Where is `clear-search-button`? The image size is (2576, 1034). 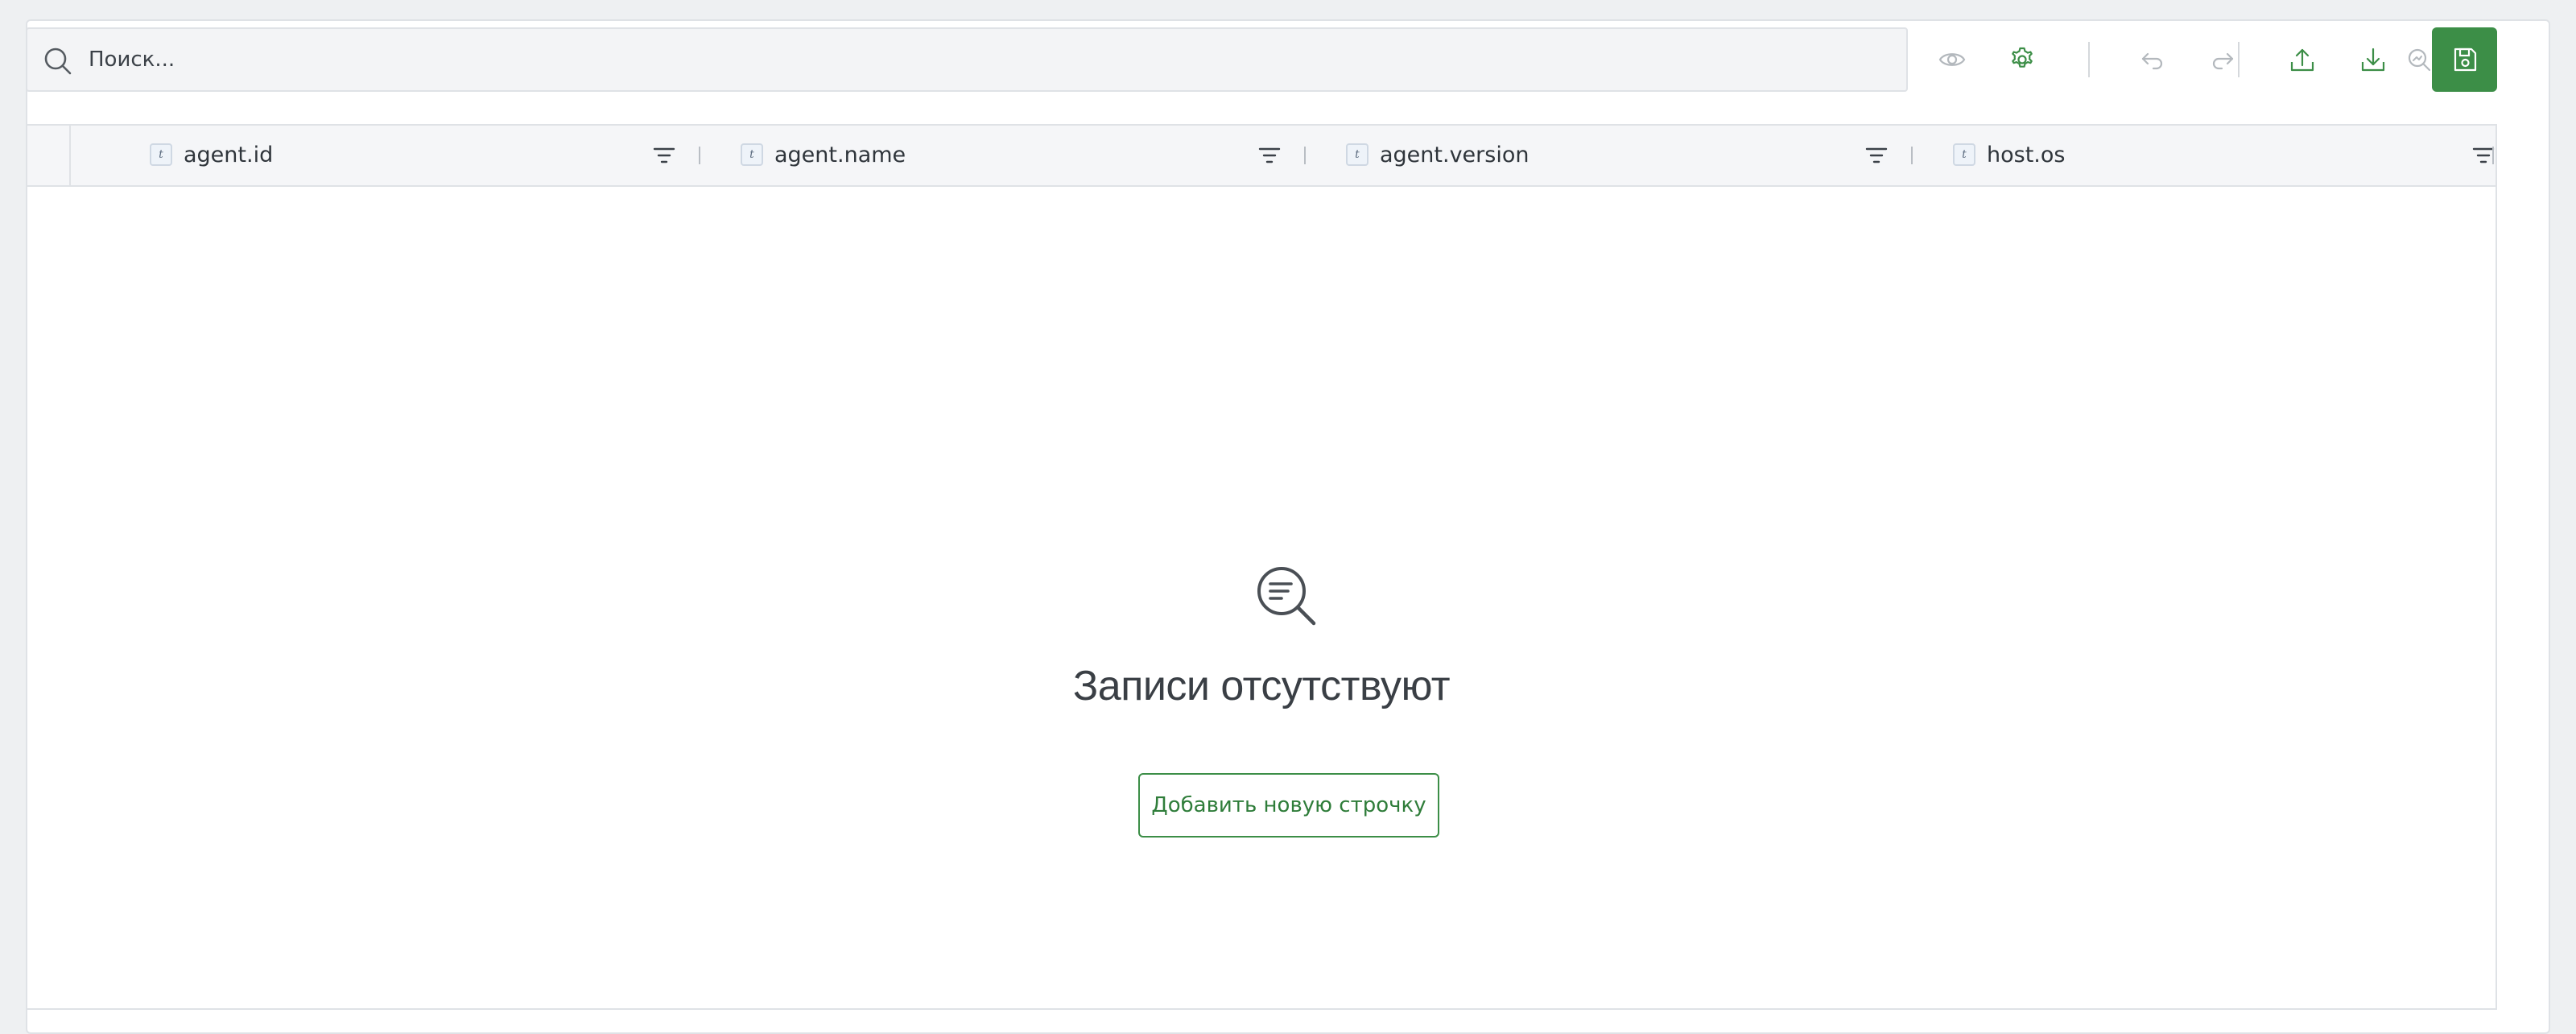
clear-search-button is located at coordinates (2419, 59).